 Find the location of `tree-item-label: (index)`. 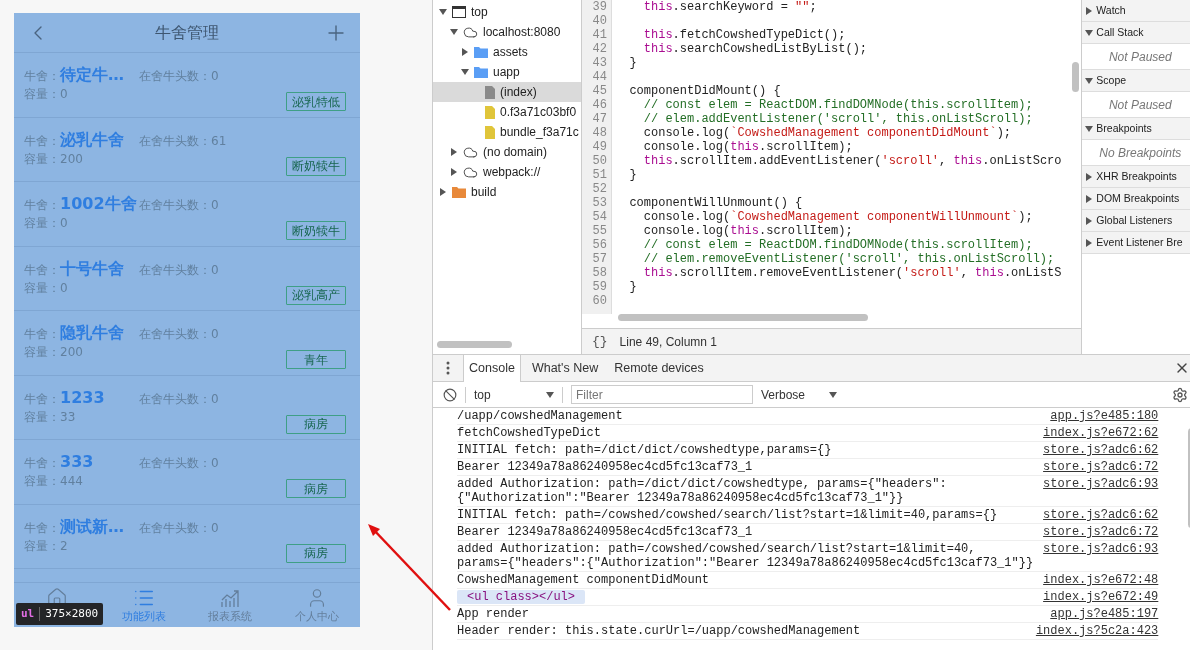

tree-item-label: (index) is located at coordinates (518, 92).